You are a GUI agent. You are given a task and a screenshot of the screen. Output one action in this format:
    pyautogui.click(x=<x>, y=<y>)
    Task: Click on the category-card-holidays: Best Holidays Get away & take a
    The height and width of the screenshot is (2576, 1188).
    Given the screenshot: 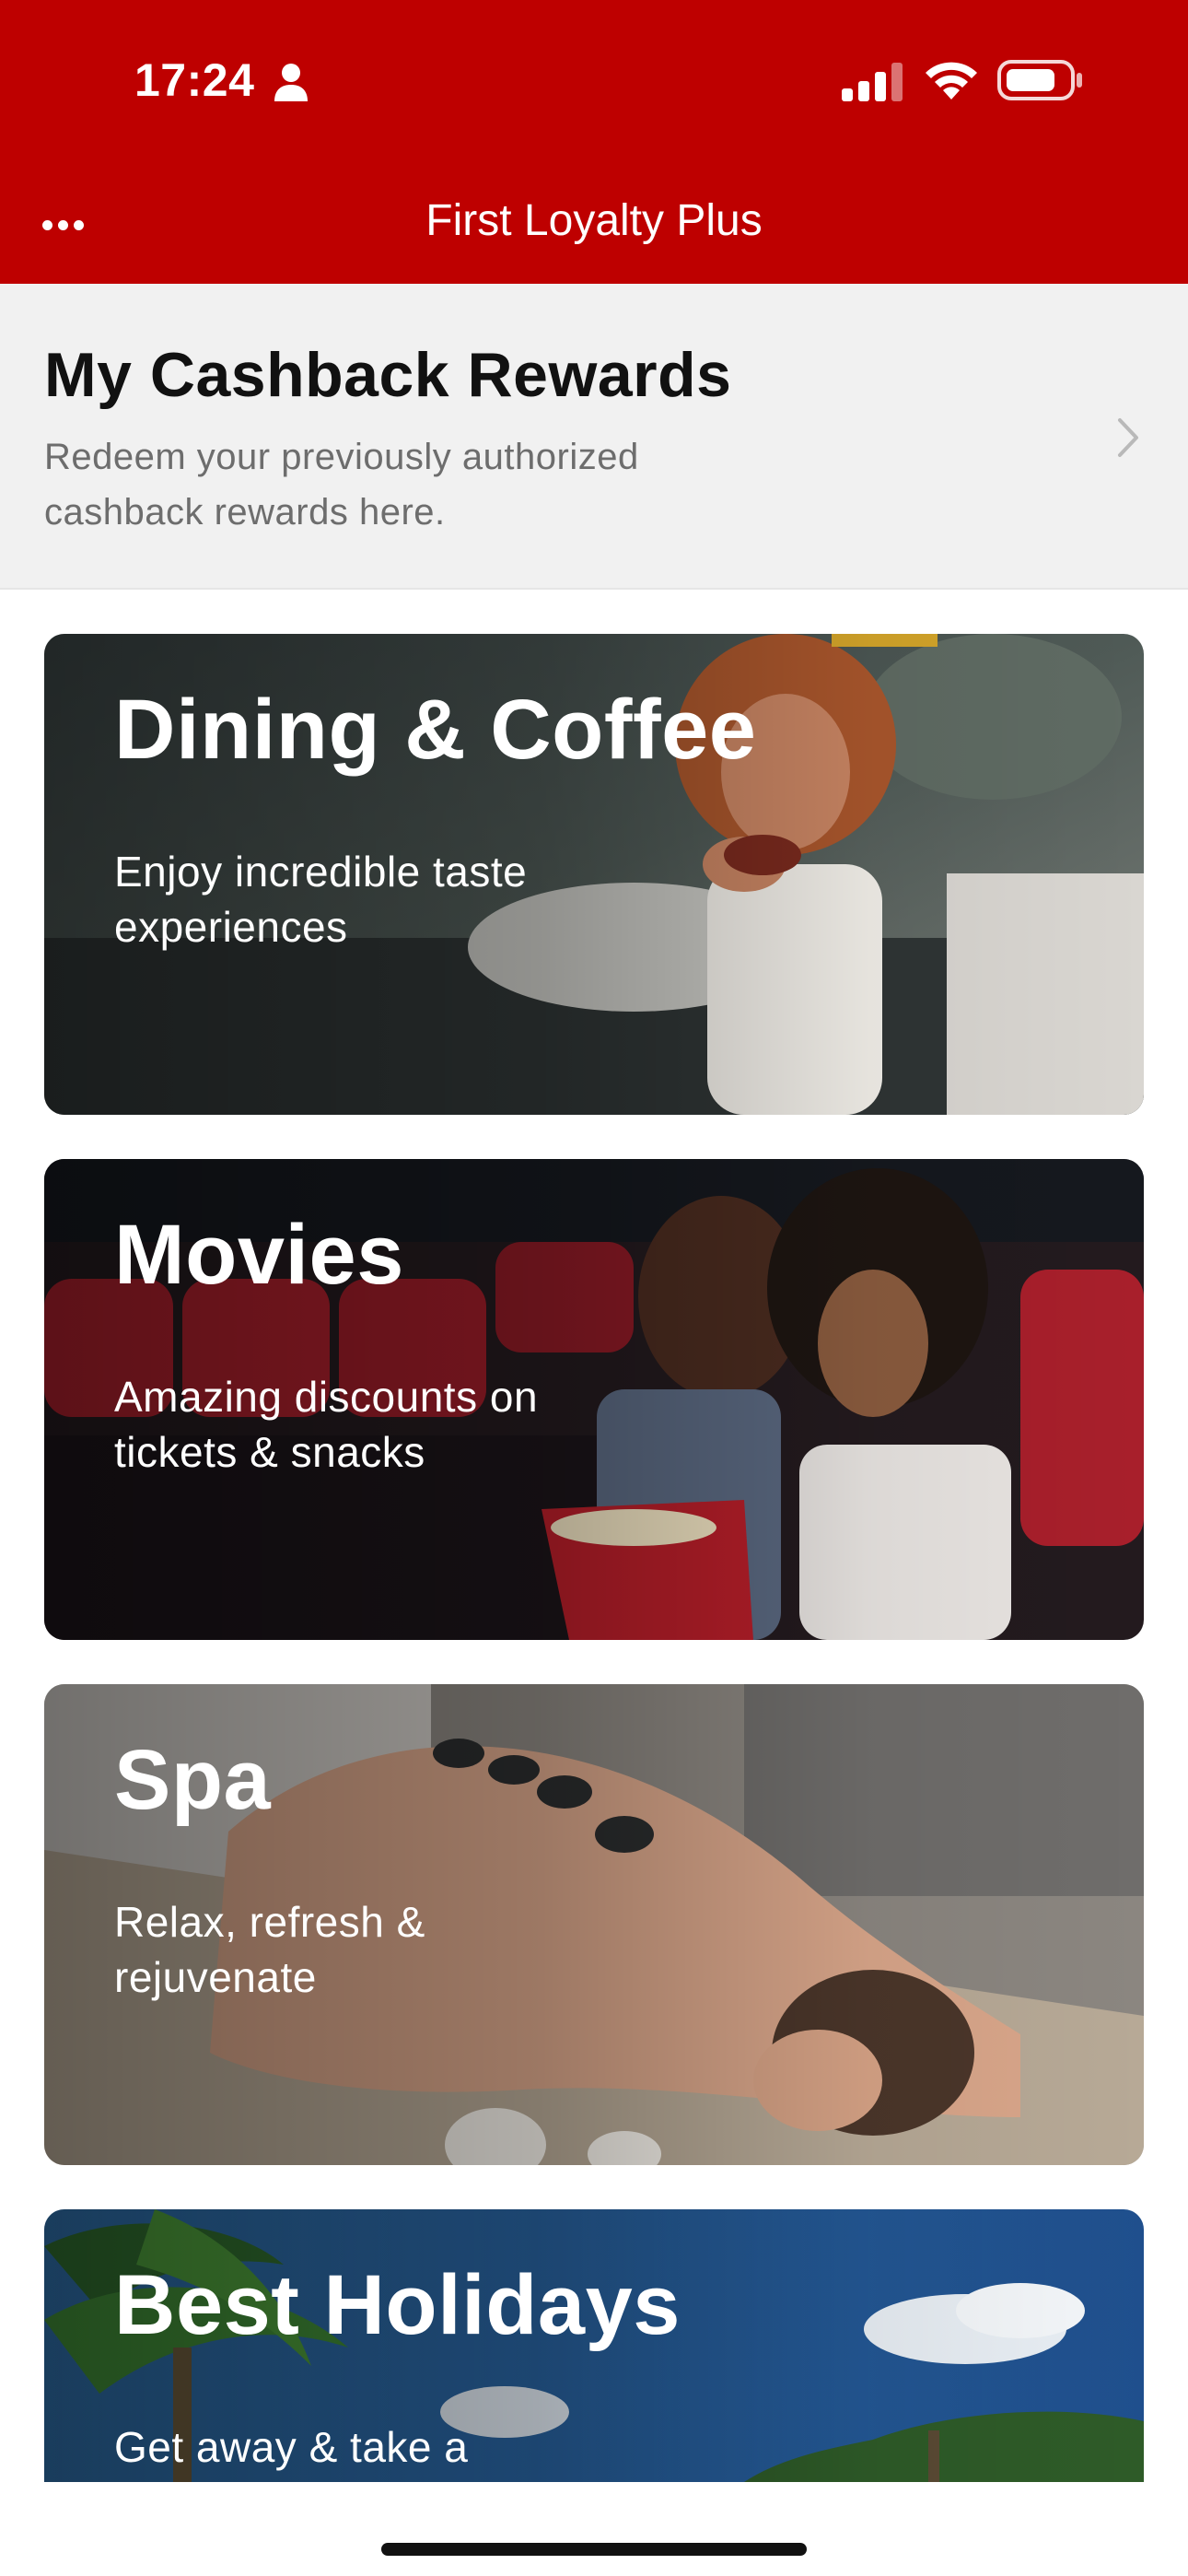 What is the action you would take?
    pyautogui.click(x=594, y=2345)
    